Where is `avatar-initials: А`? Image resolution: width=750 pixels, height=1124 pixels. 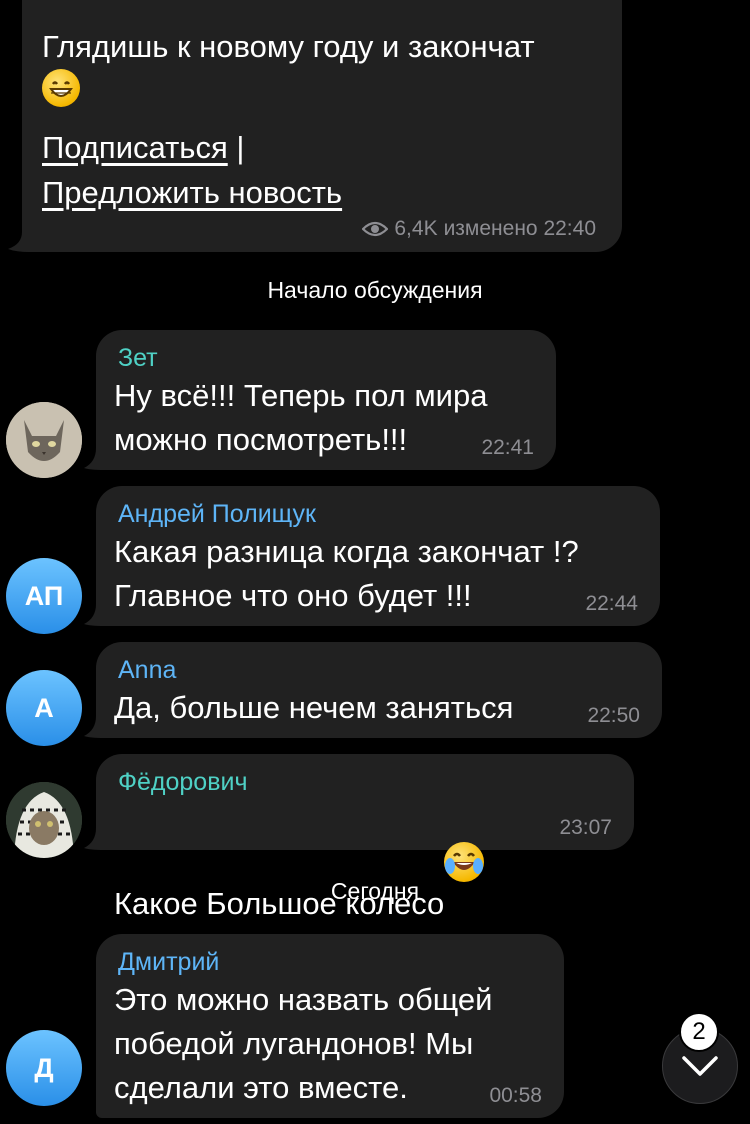
avatar-initials: А is located at coordinates (44, 708).